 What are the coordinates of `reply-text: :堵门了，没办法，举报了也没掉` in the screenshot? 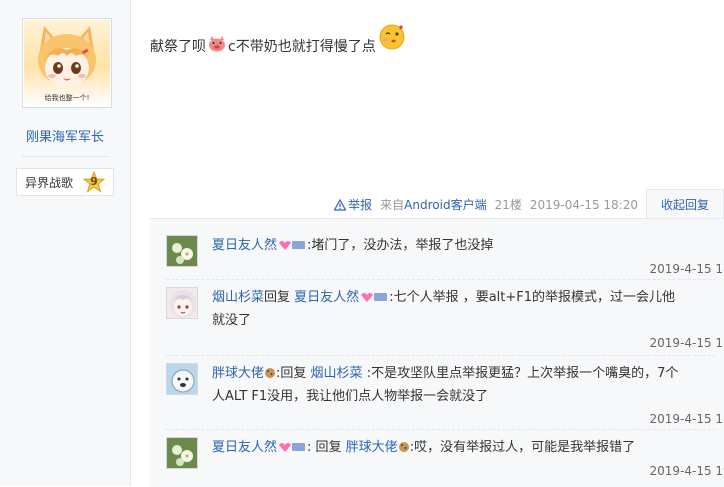 It's located at (400, 245).